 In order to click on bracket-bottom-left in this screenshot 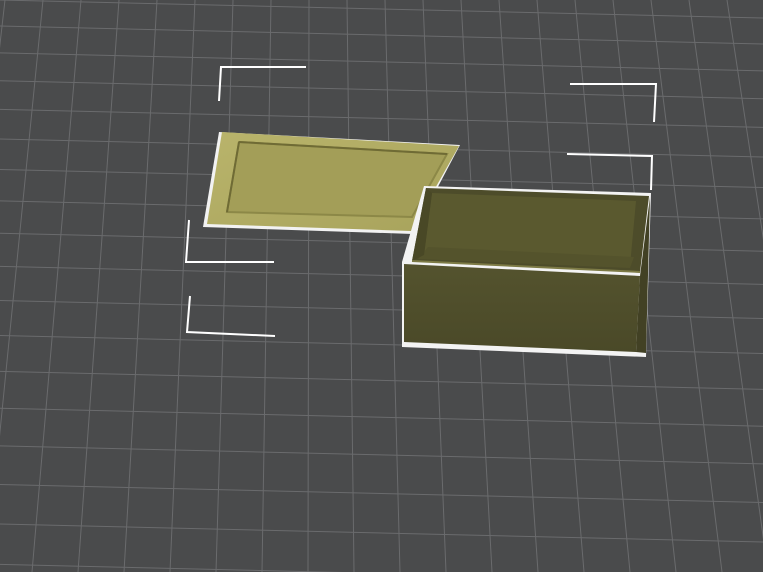, I will do `click(230, 316)`.